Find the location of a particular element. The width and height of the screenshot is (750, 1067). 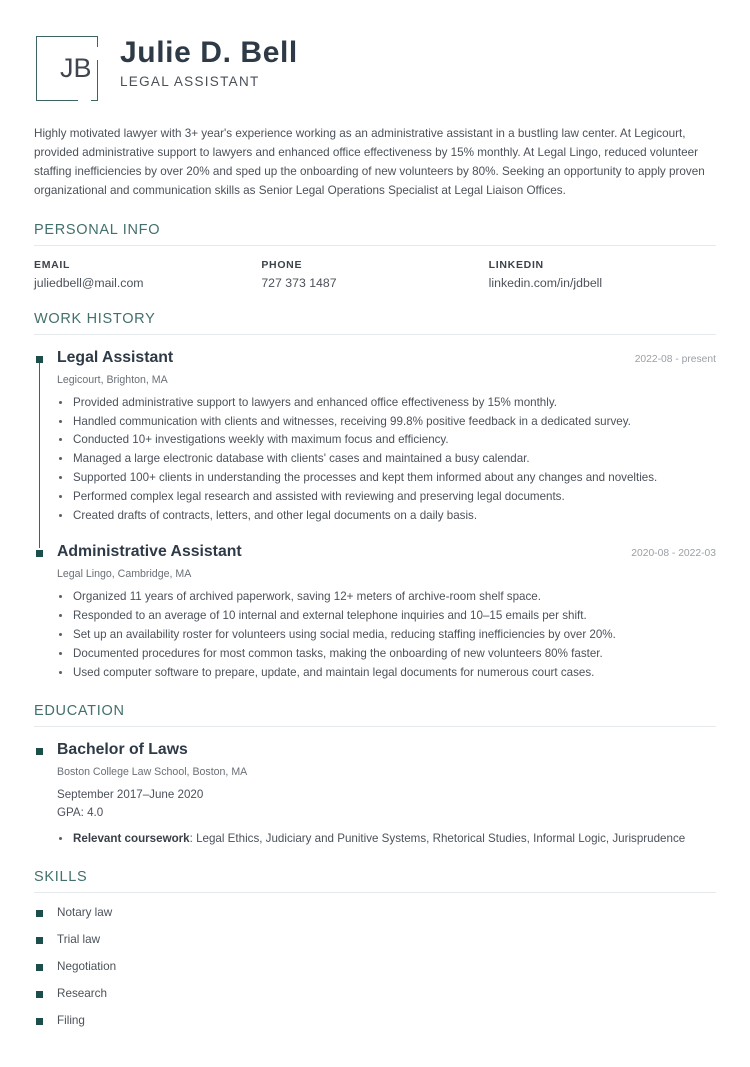

school-name: Boston College Law School, Boston, MA is located at coordinates (152, 771).